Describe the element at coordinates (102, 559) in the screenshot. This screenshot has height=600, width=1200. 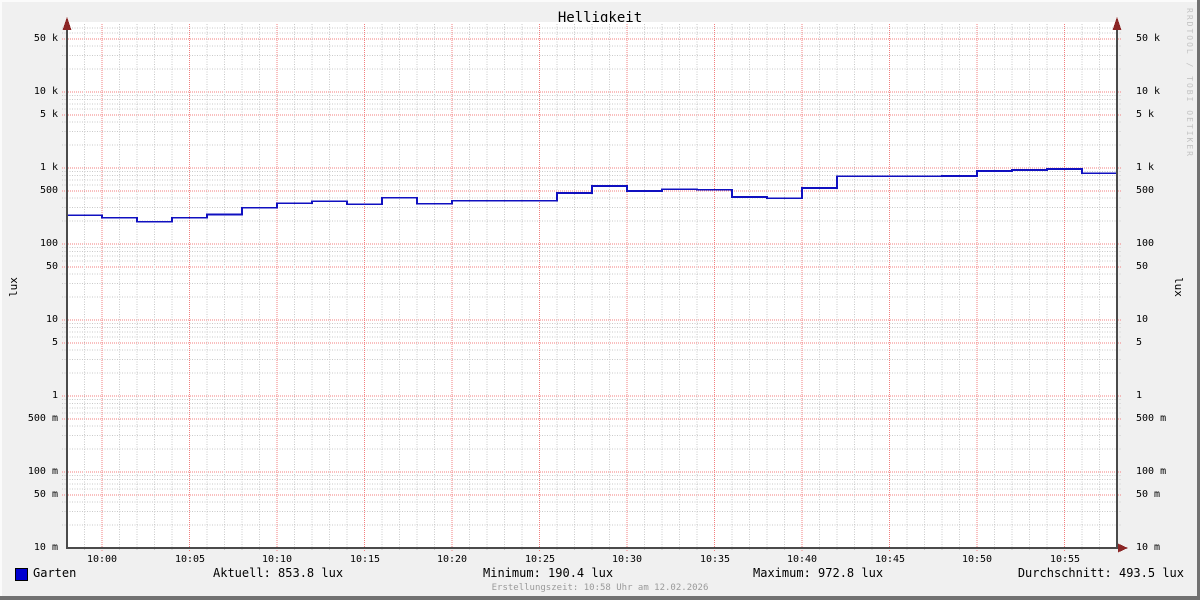
I see `x-axis-label: 10:00` at that location.